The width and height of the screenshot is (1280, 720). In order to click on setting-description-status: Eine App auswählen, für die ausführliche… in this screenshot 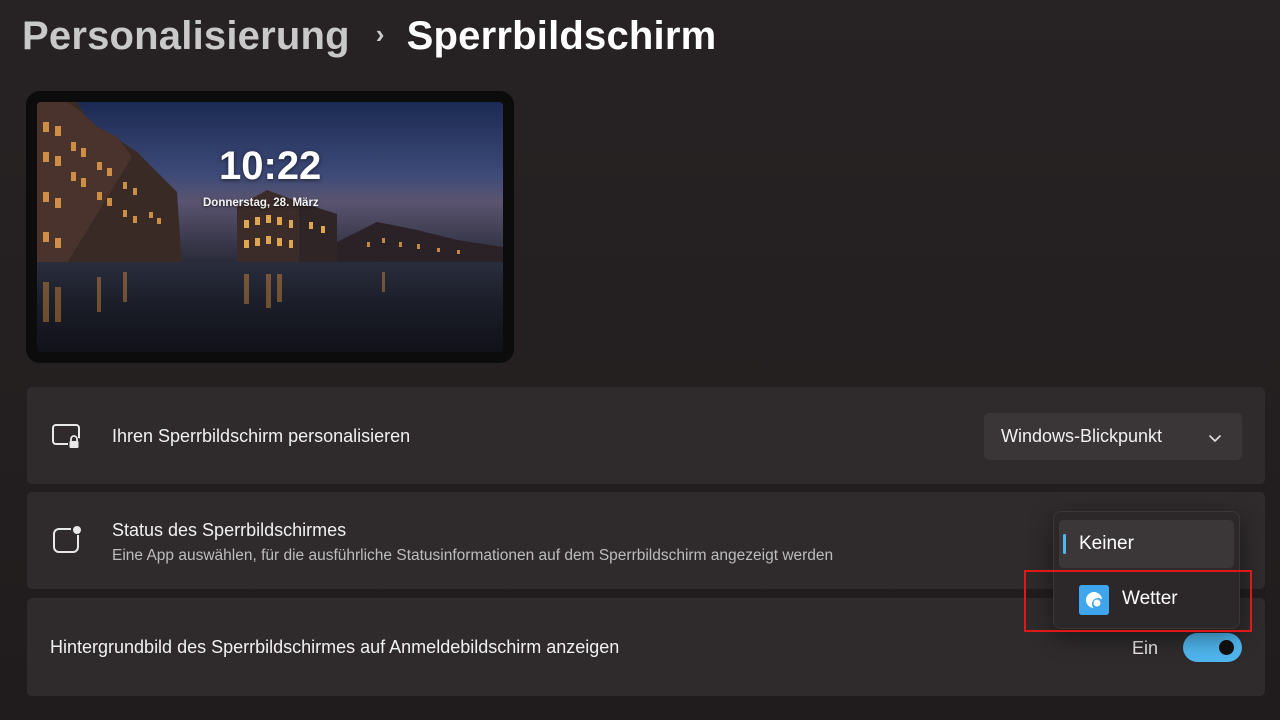, I will do `click(473, 555)`.